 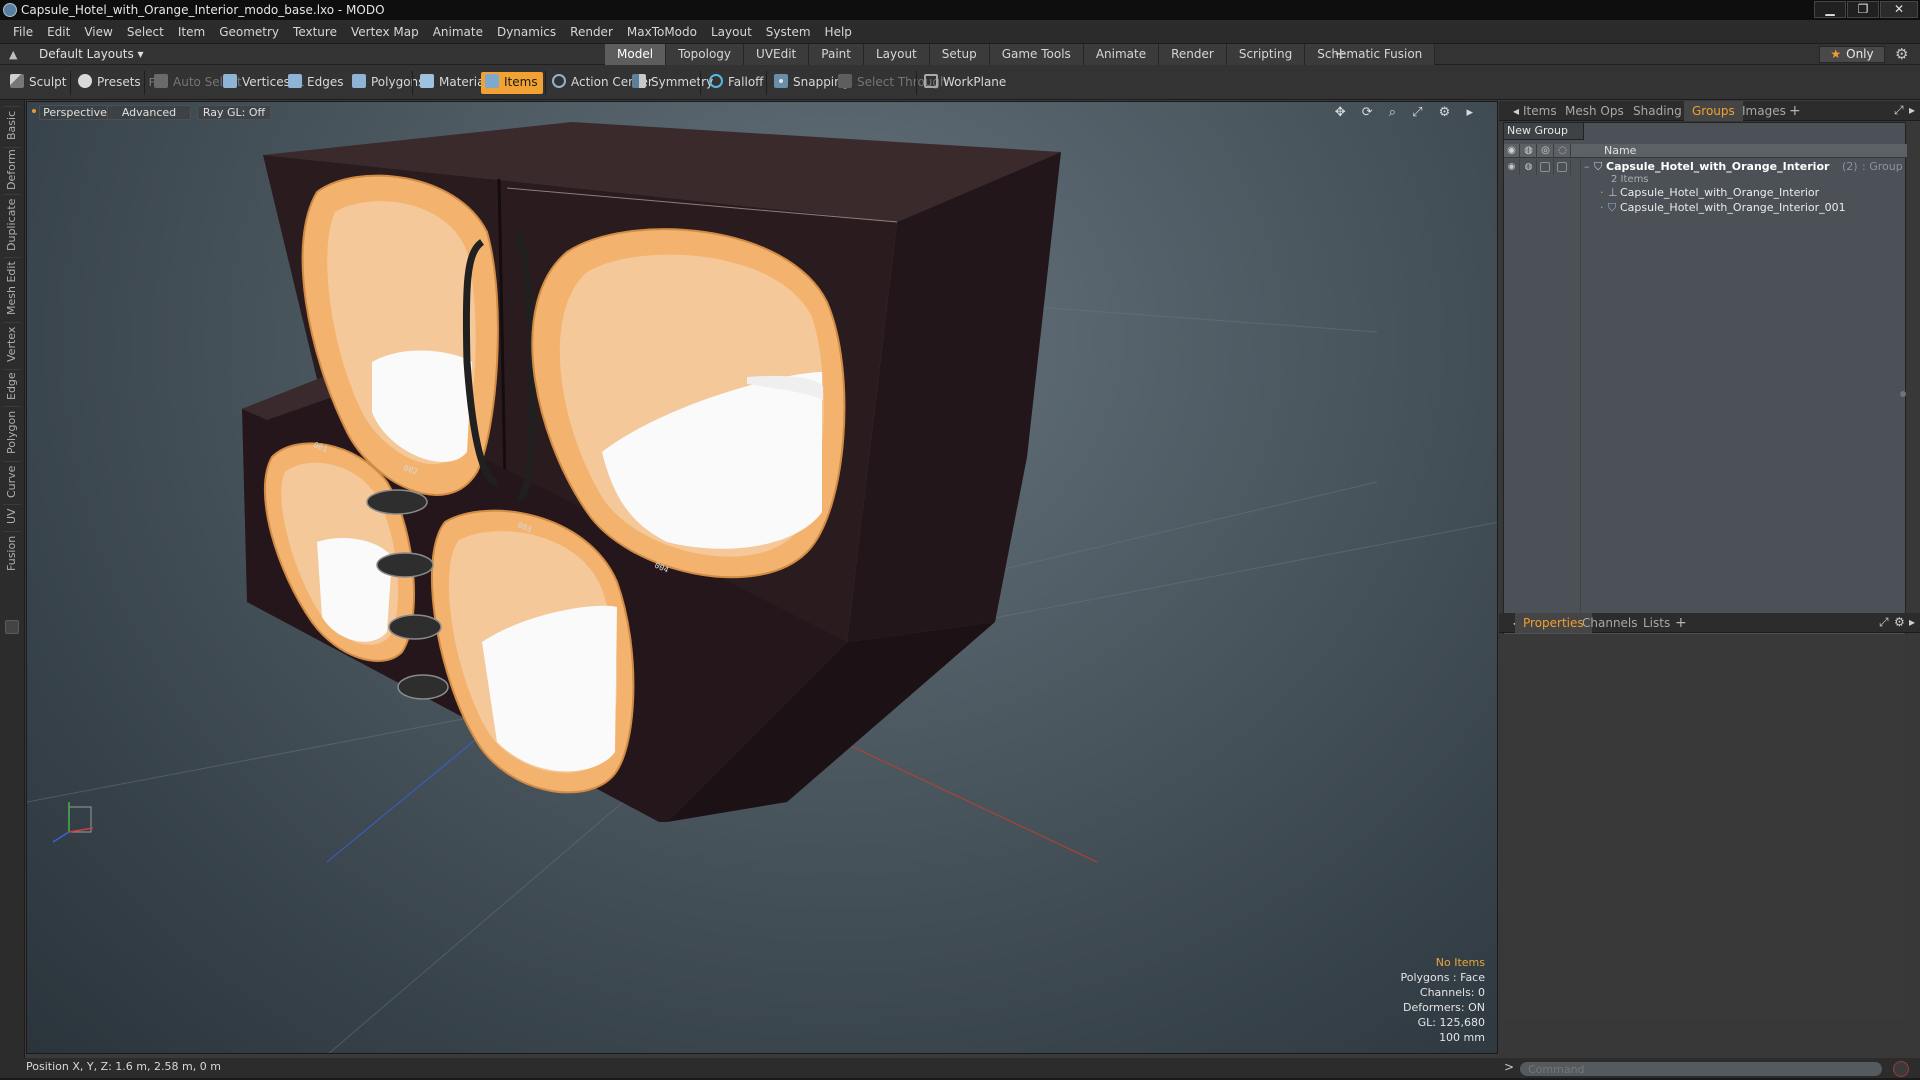 I want to click on tab-layout: Layout, so click(x=896, y=54).